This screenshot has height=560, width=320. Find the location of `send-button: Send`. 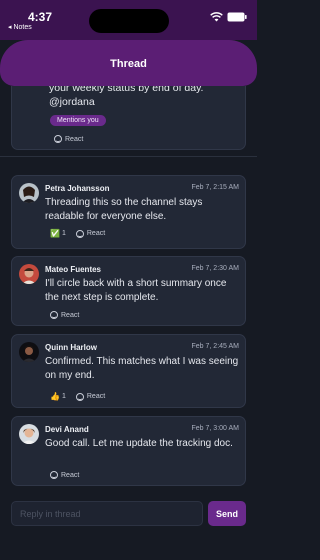

send-button: Send is located at coordinates (227, 513).